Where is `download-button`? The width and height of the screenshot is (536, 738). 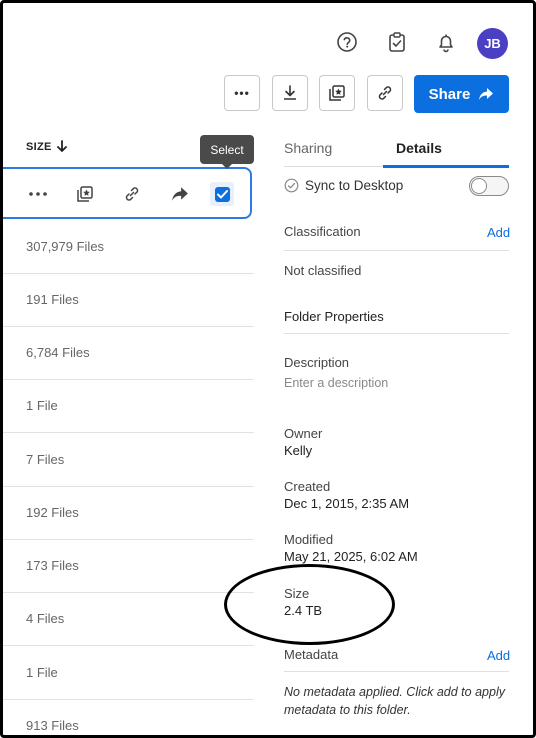 download-button is located at coordinates (290, 93).